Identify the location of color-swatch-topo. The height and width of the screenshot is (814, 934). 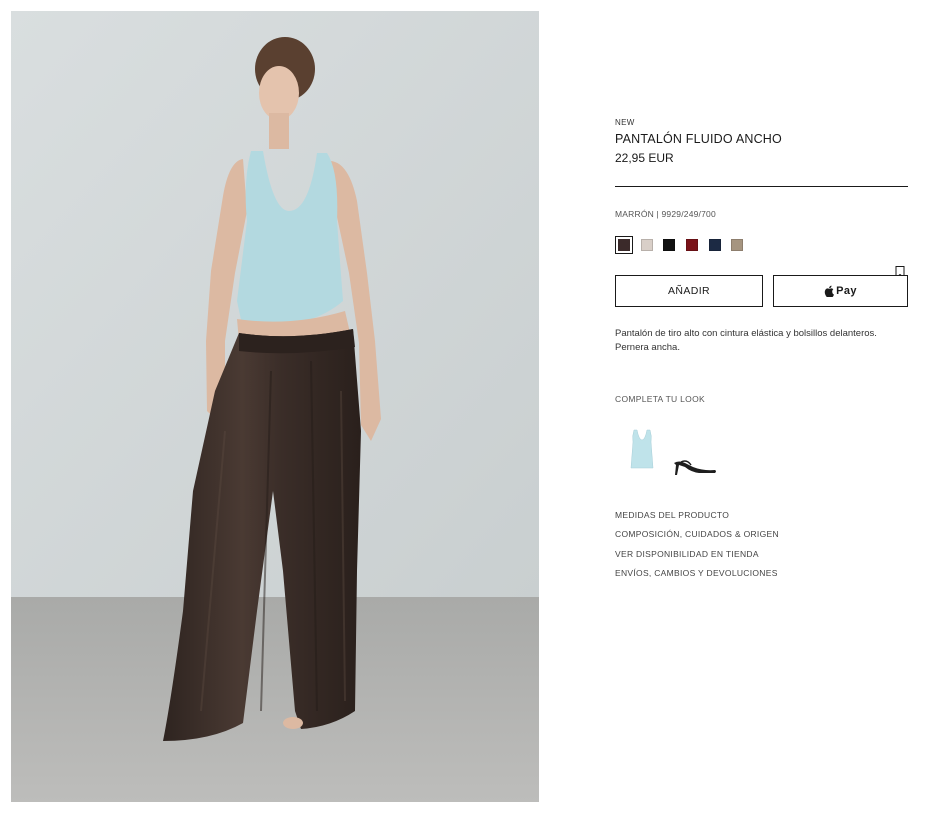
(737, 245).